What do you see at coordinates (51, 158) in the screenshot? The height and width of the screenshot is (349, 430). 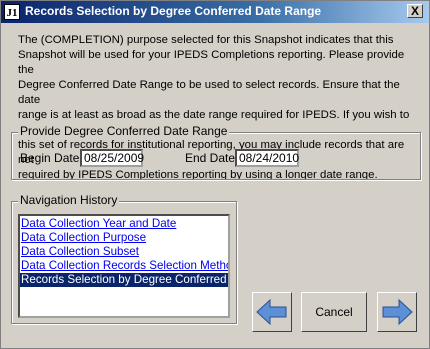 I see `begin-date-label: Begin Date:` at bounding box center [51, 158].